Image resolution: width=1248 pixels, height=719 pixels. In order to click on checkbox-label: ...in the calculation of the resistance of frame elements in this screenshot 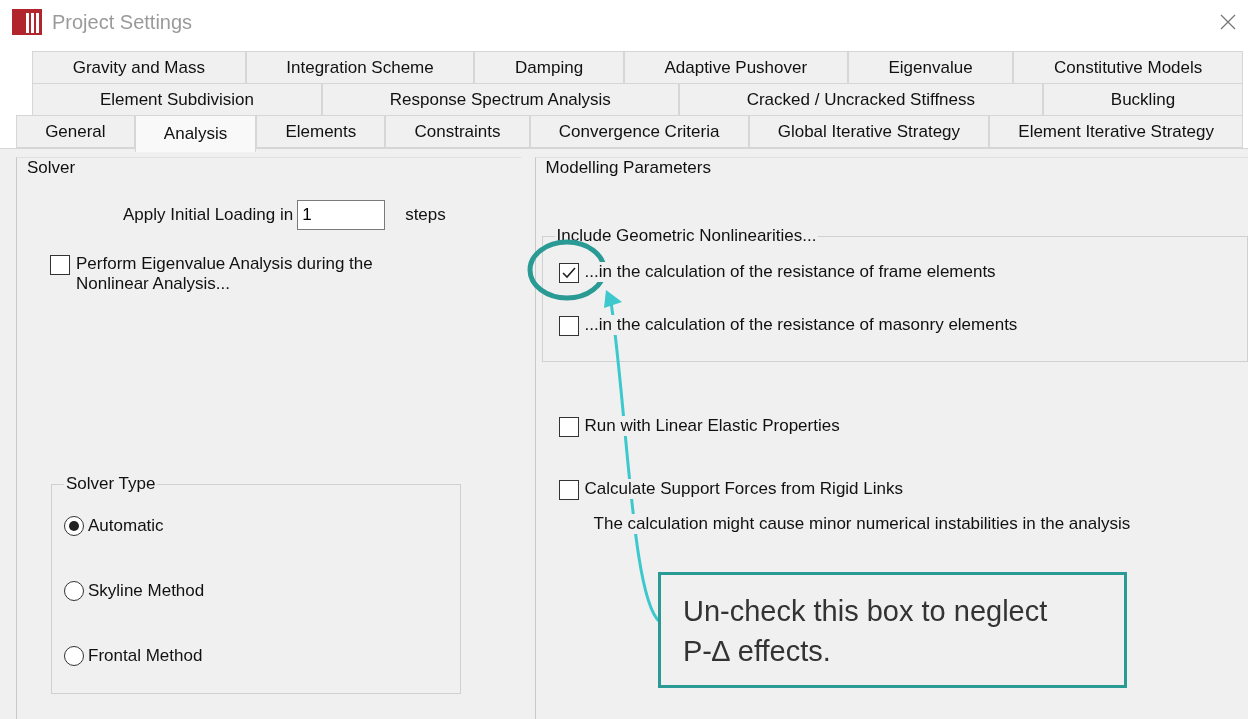, I will do `click(790, 272)`.